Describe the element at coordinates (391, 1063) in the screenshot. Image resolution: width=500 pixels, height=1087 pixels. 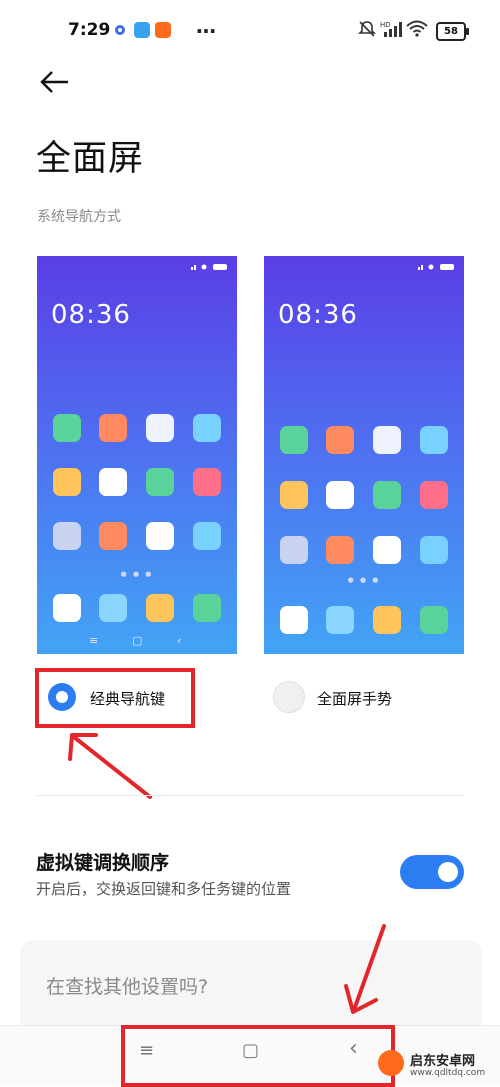
I see `watermark-logo-icon` at that location.